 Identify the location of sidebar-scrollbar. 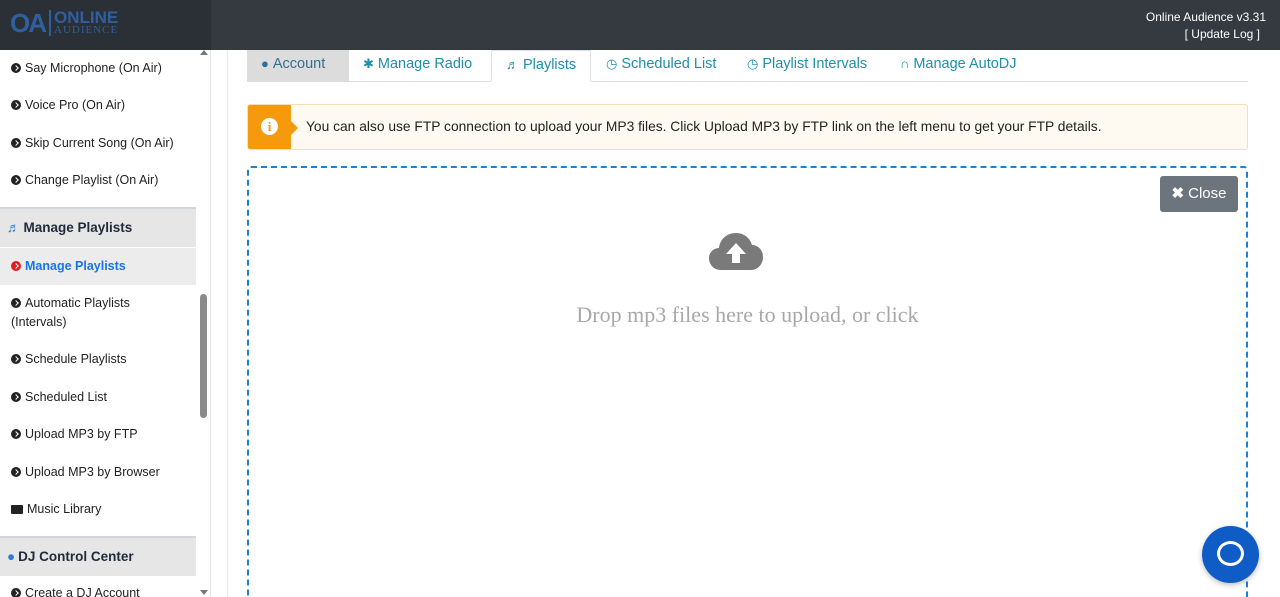
(204, 323).